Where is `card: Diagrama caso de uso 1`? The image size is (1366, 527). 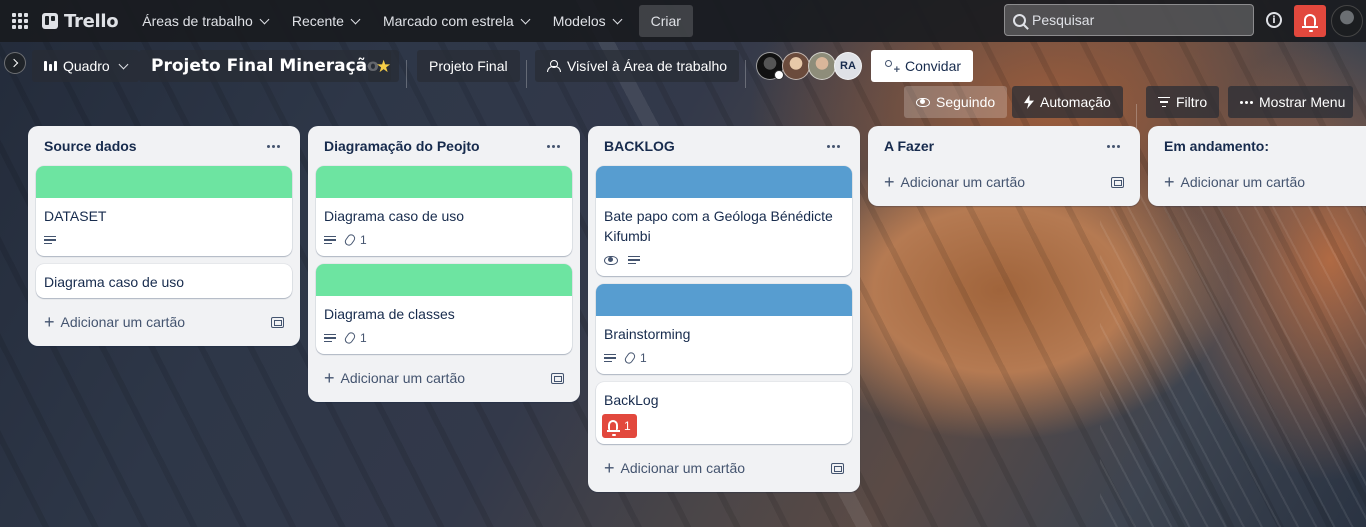 card: Diagrama caso de uso 1 is located at coordinates (444, 211).